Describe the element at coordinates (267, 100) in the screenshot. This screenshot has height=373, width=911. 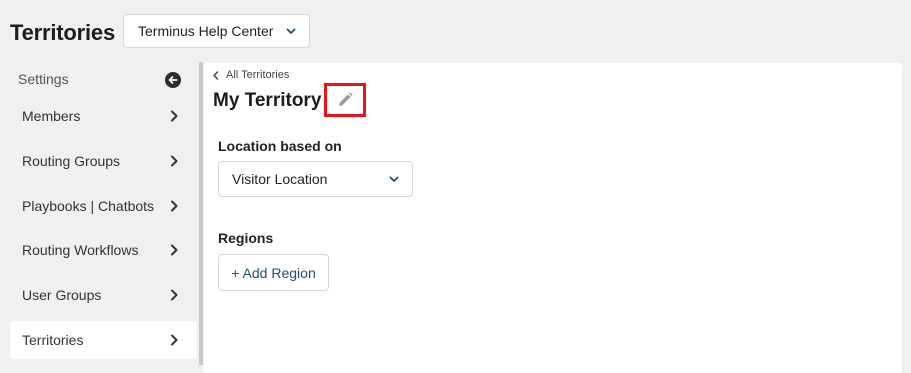
I see `territory-name: My Territory` at that location.